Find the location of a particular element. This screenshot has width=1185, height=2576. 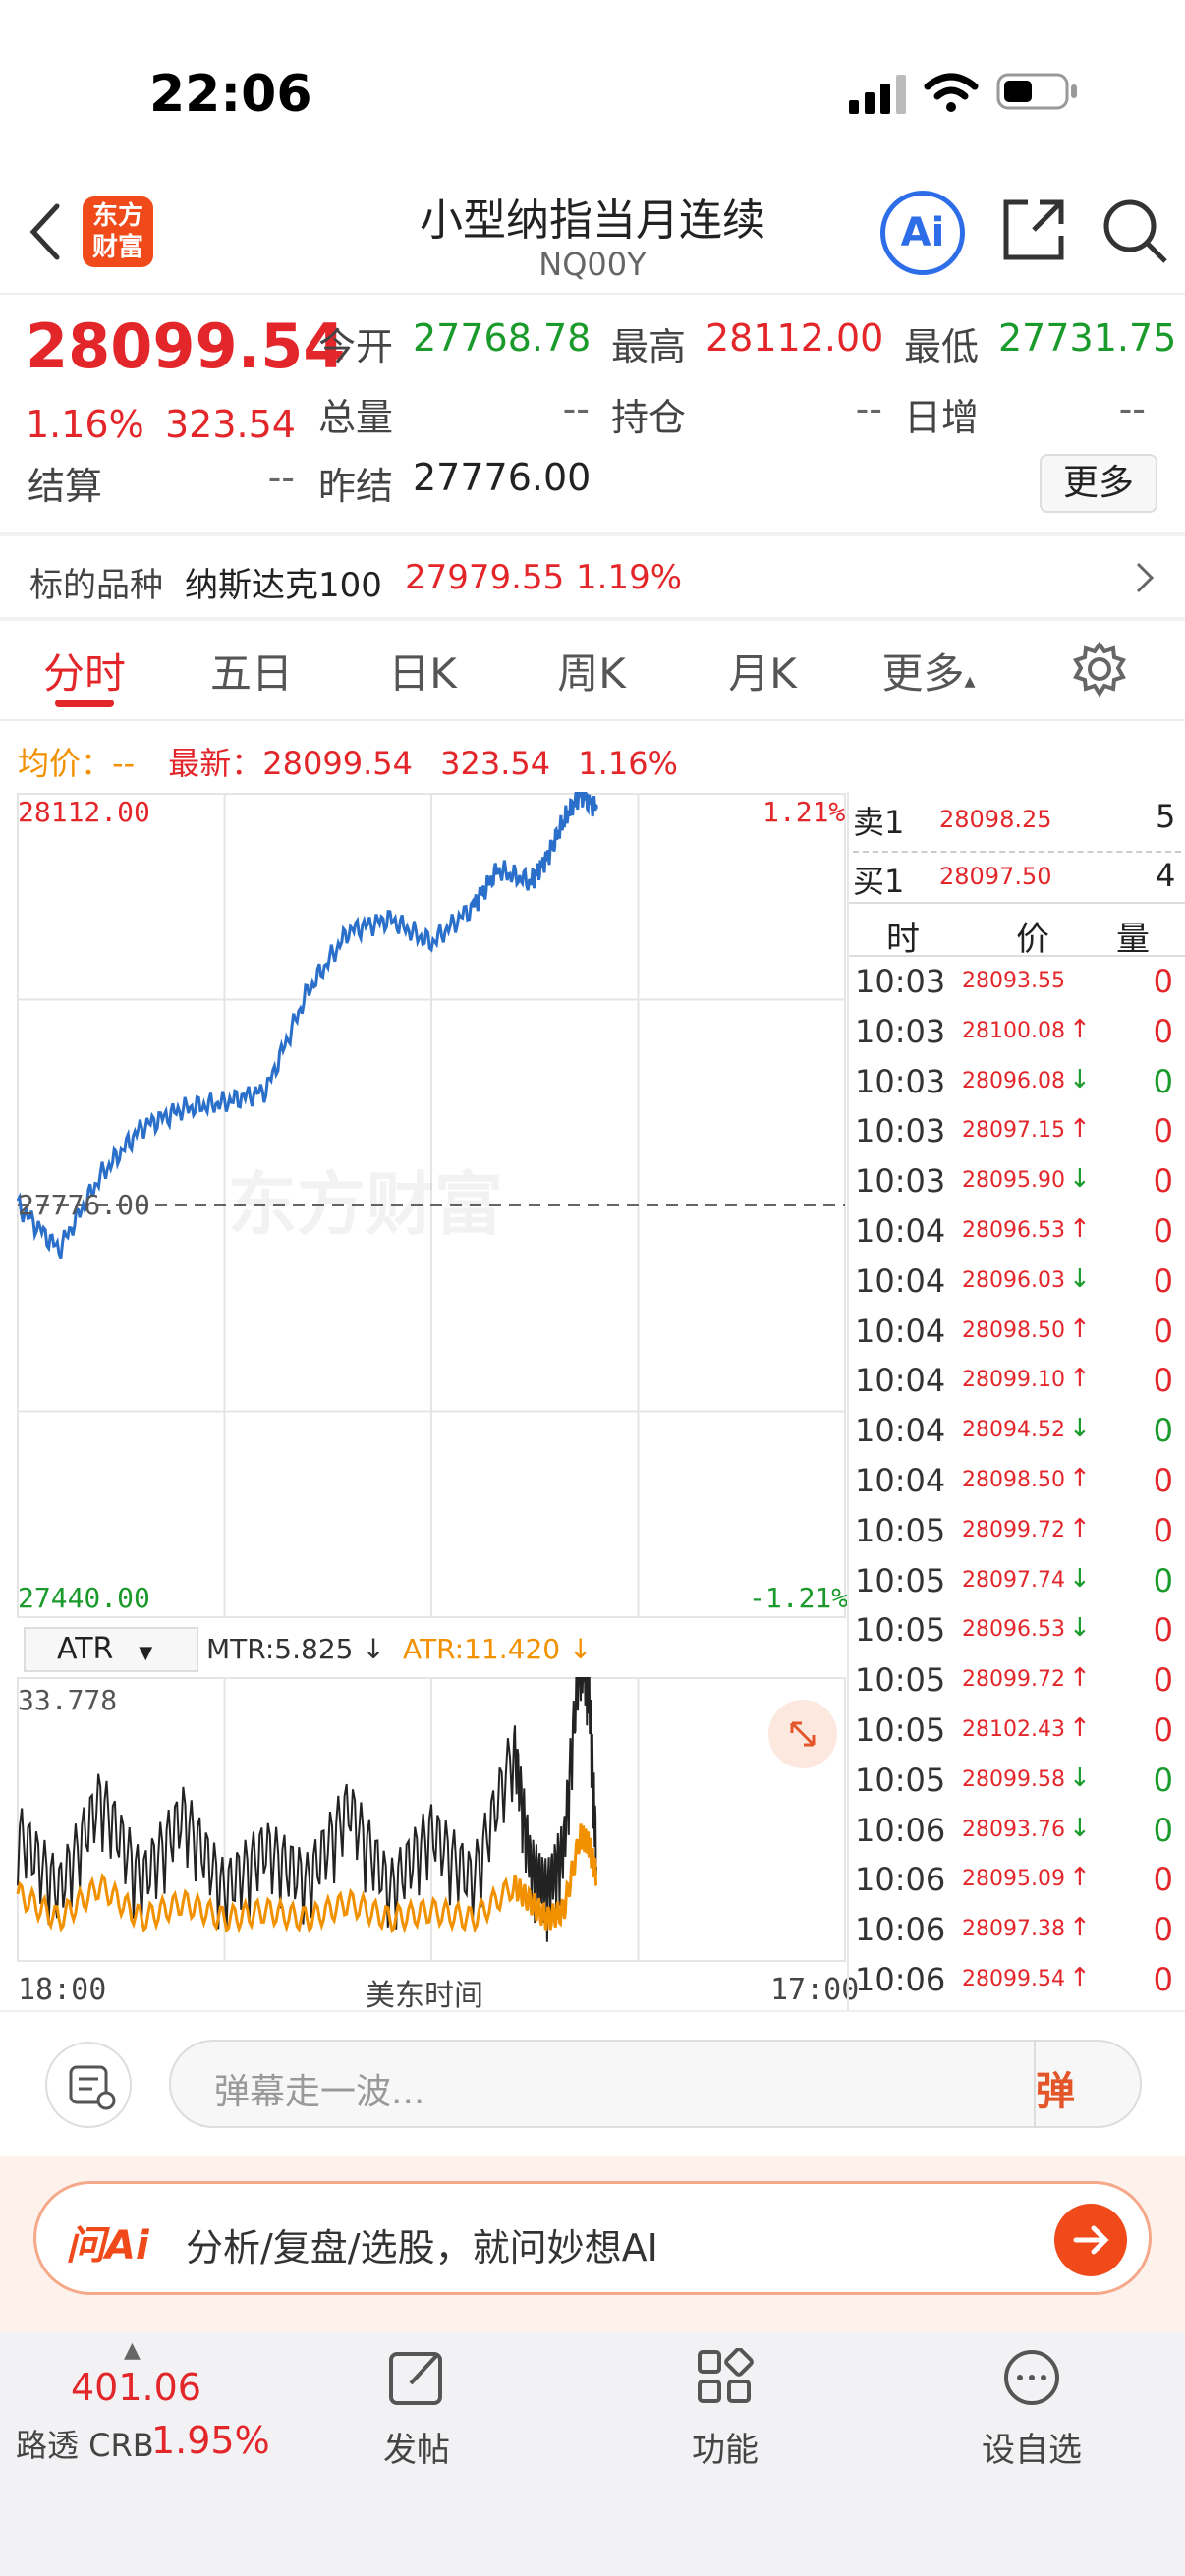

tab-intraday: 分时 is located at coordinates (84, 670).